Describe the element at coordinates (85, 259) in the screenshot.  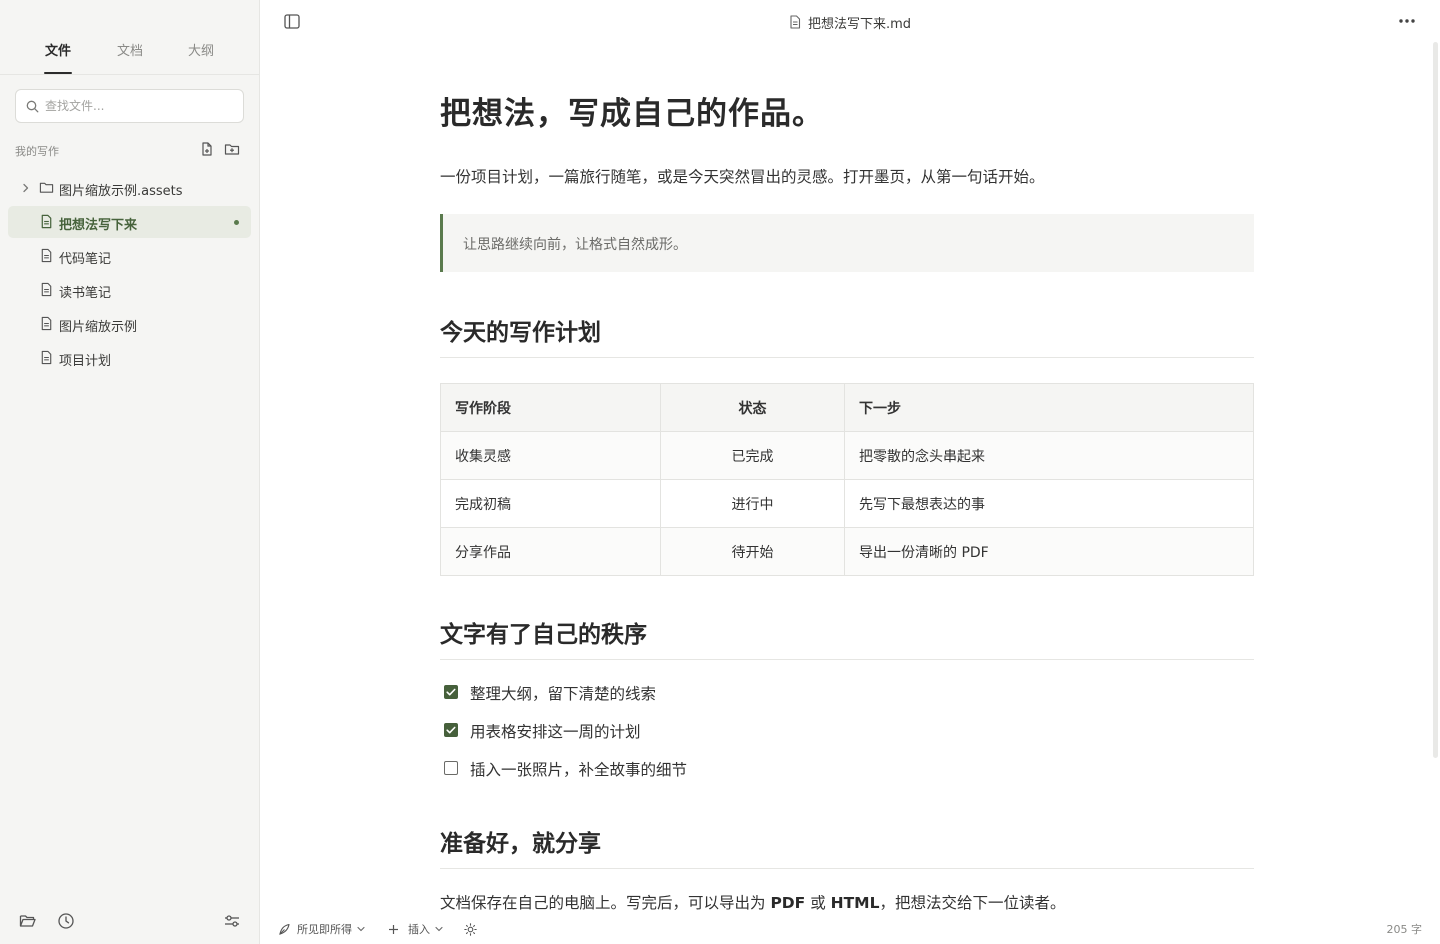
I see `sidebar-item-label: 代码笔记` at that location.